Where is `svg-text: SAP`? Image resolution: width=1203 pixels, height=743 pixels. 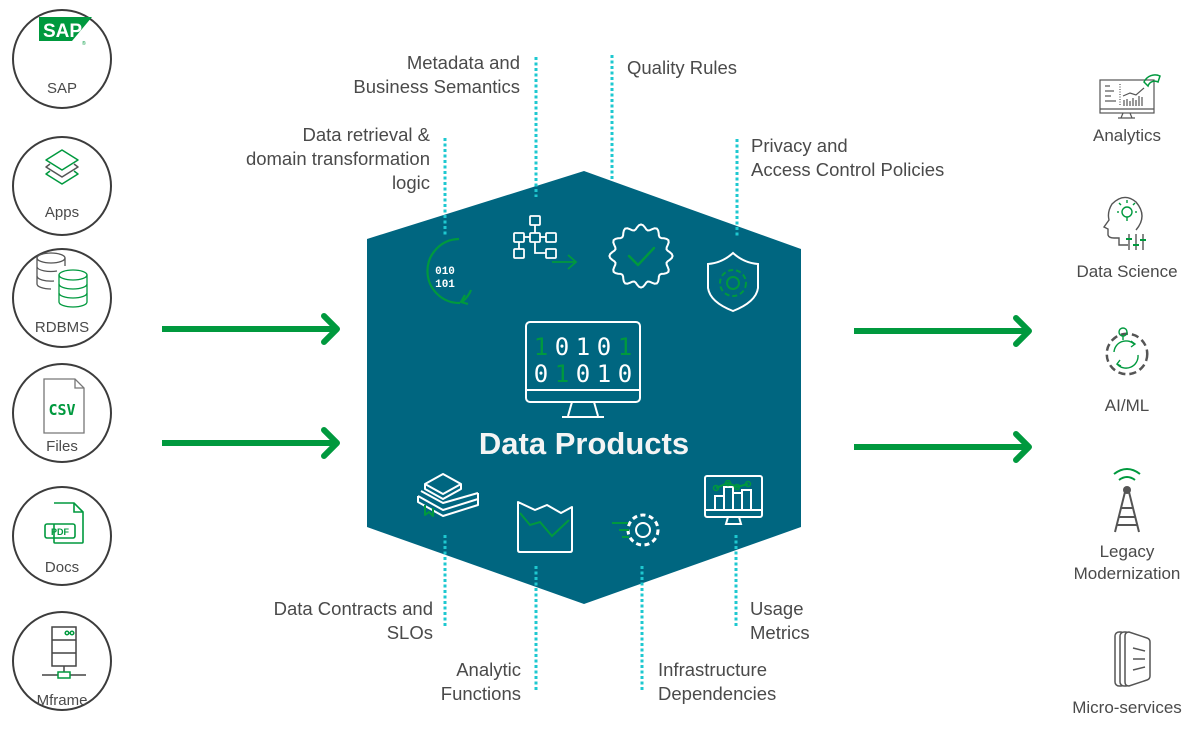 svg-text: SAP is located at coordinates (62, 31).